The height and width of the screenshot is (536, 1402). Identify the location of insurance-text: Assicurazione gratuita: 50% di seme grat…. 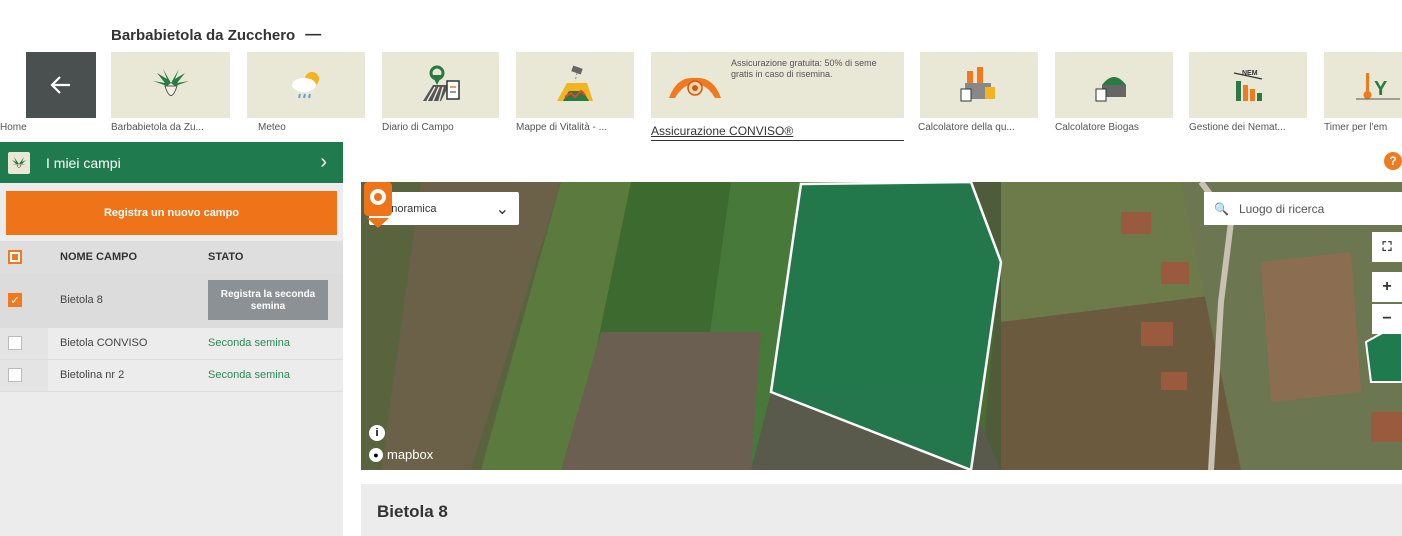
(804, 68).